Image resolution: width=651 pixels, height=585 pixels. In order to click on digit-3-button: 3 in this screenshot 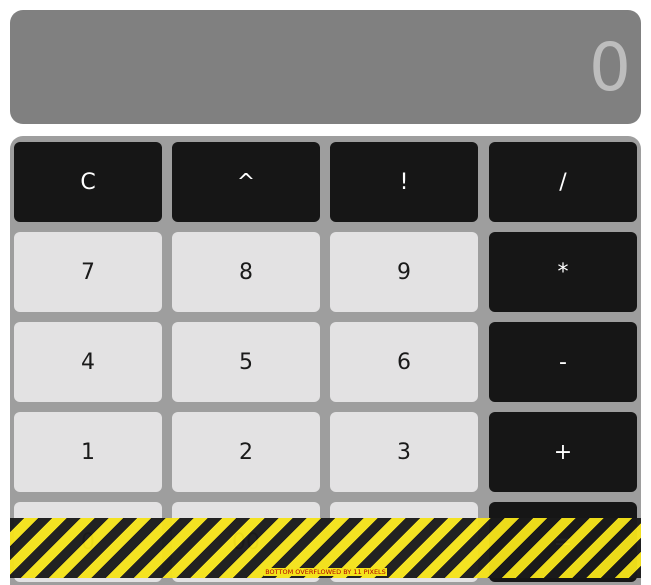, I will do `click(404, 452)`.